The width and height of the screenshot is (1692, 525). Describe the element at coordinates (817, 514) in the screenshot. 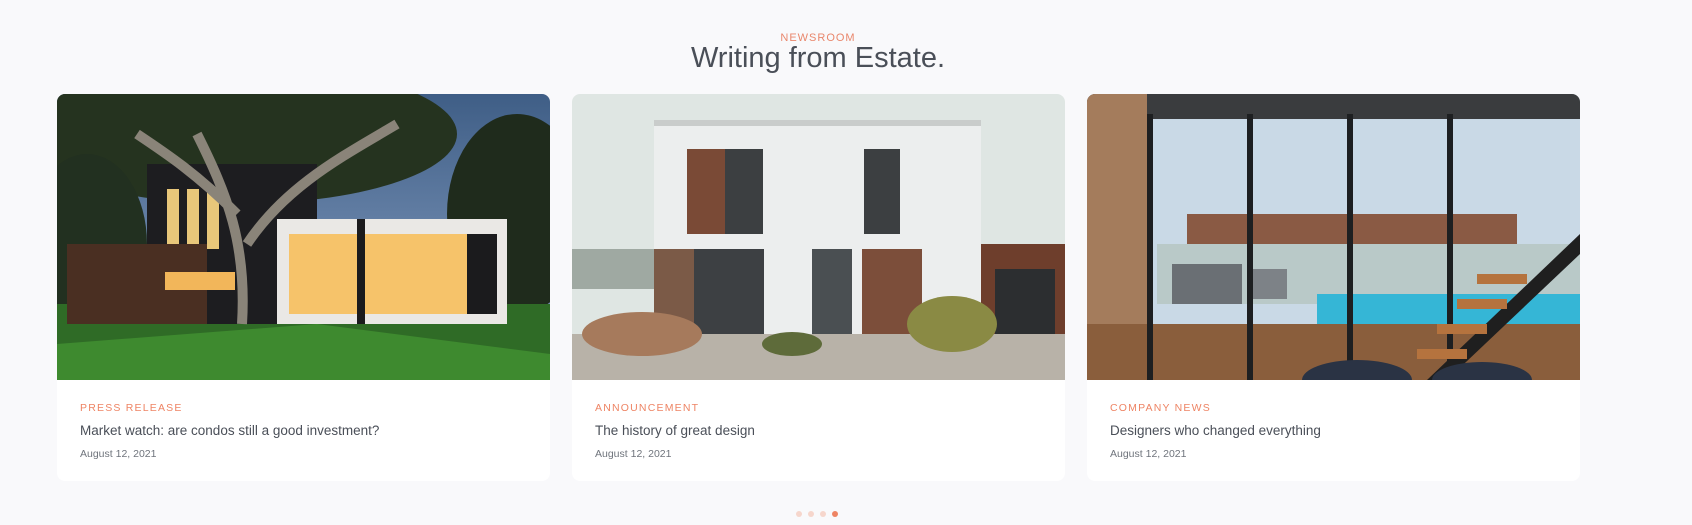

I see `carousel-pagination` at that location.